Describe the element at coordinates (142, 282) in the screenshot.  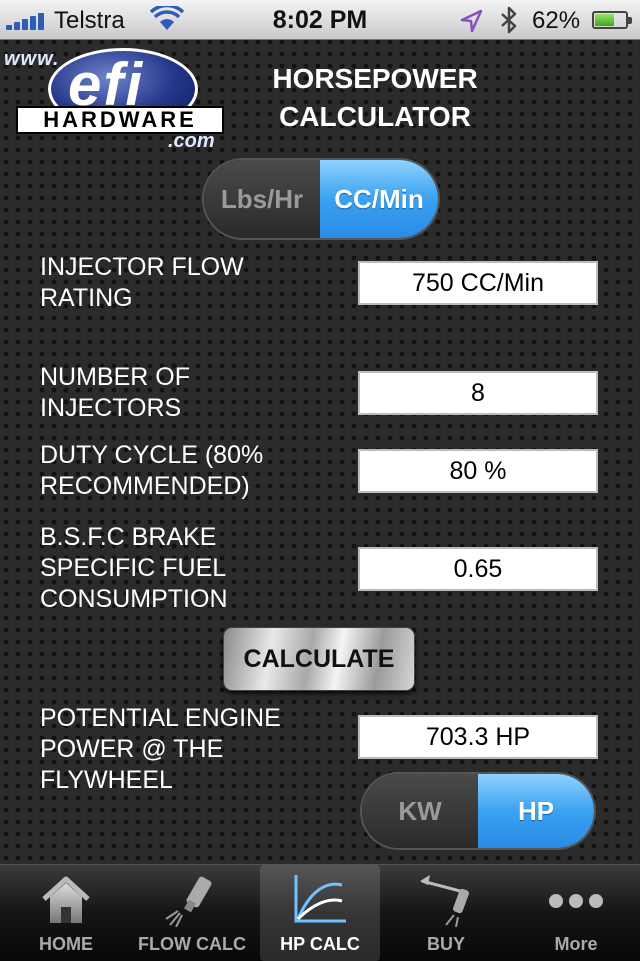
I see `injector-flow-label: INJECTOR FLOW RATING` at that location.